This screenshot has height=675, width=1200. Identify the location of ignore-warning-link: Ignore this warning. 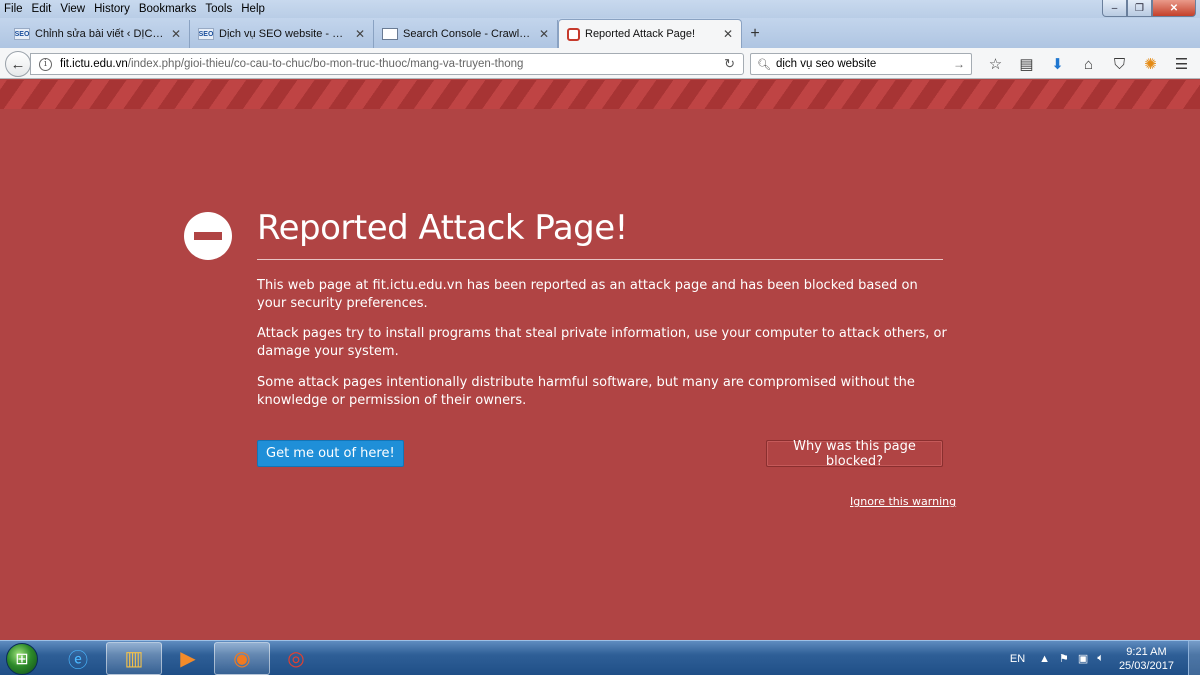
(903, 501).